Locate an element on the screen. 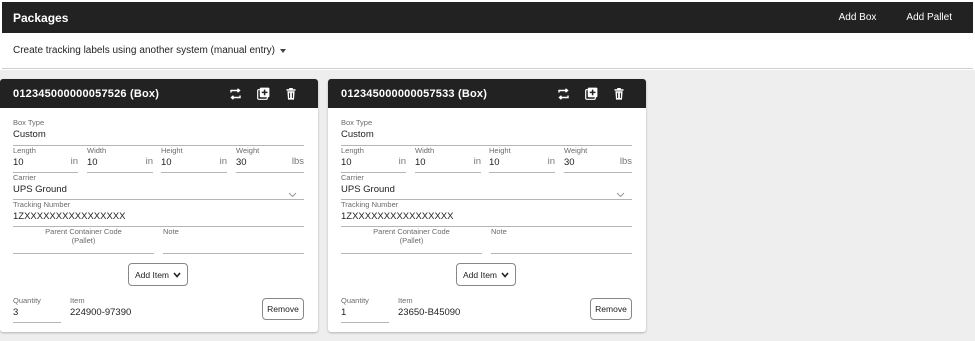  tracking-system-selected: another system (manual entry) is located at coordinates (207, 50).